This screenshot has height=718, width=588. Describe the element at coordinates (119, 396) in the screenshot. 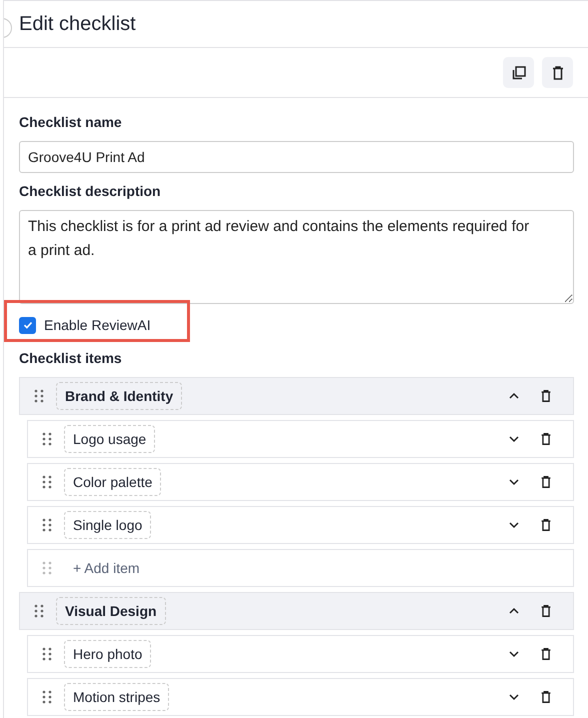

I see `group-title: Brand & Identity` at that location.